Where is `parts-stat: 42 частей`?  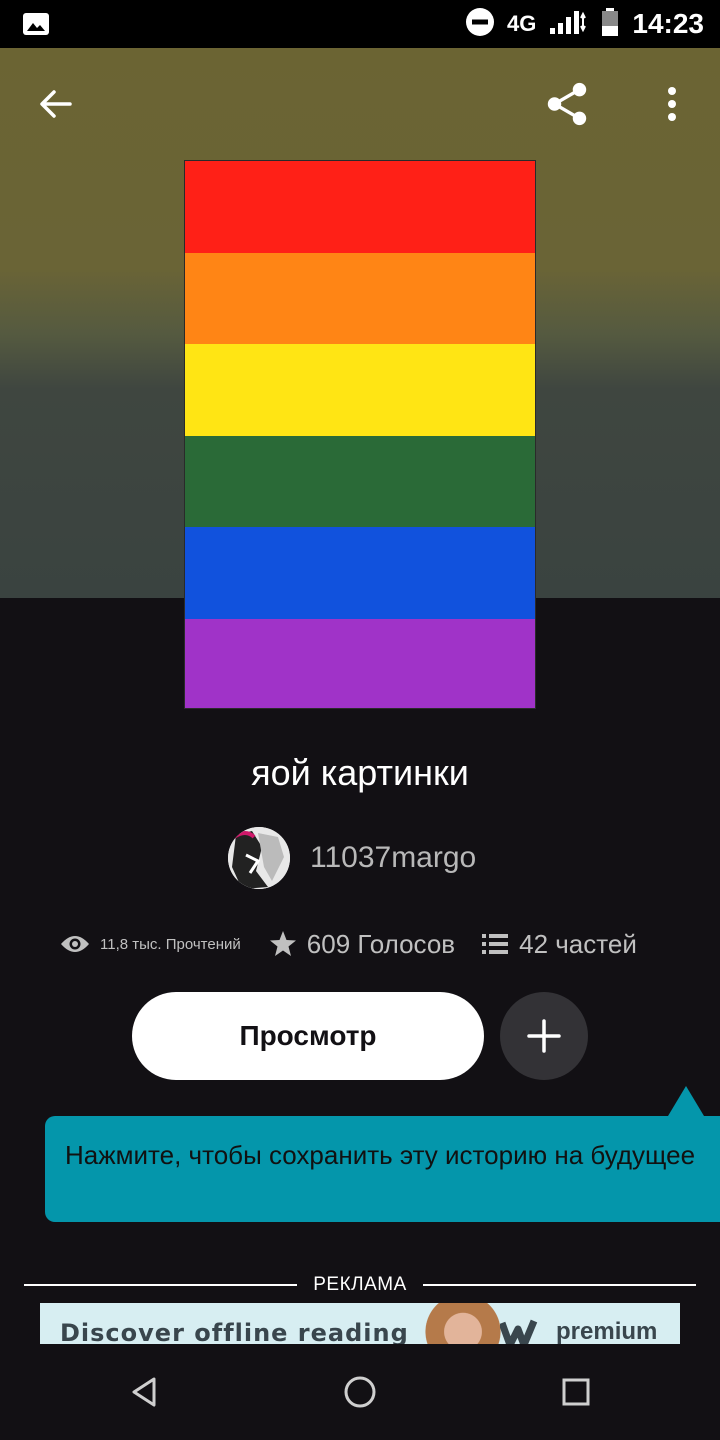 parts-stat: 42 частей is located at coordinates (559, 944).